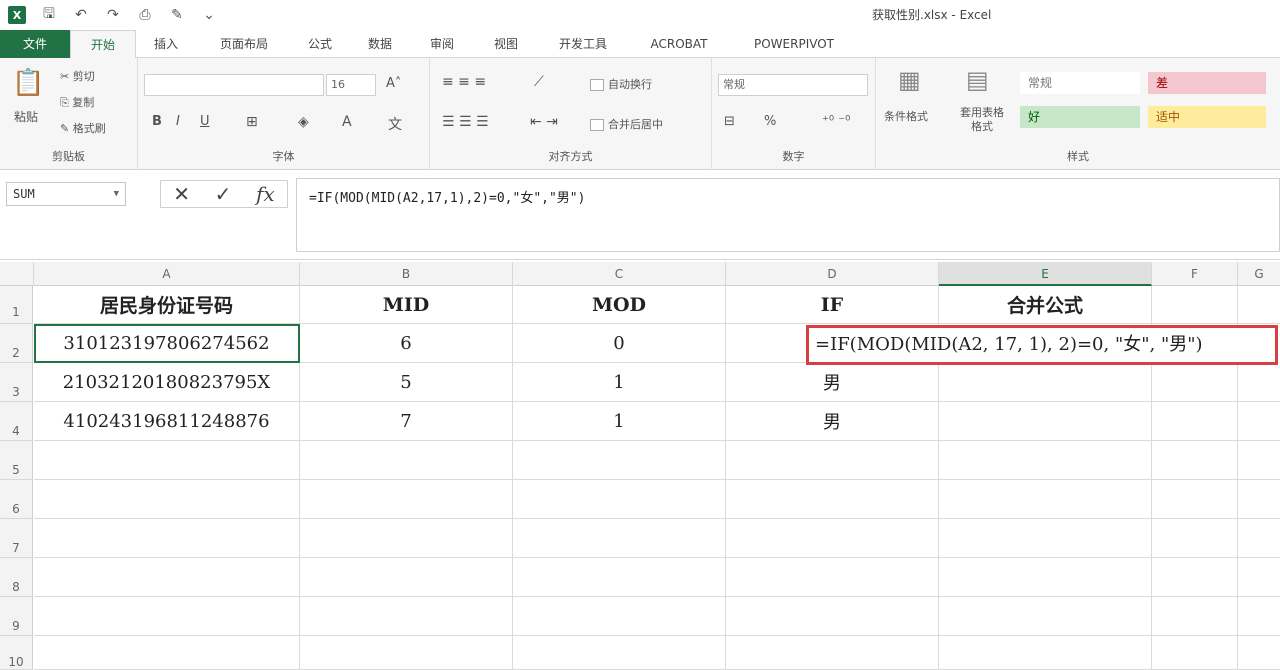  What do you see at coordinates (1045, 499) in the screenshot?
I see `cell-e6` at bounding box center [1045, 499].